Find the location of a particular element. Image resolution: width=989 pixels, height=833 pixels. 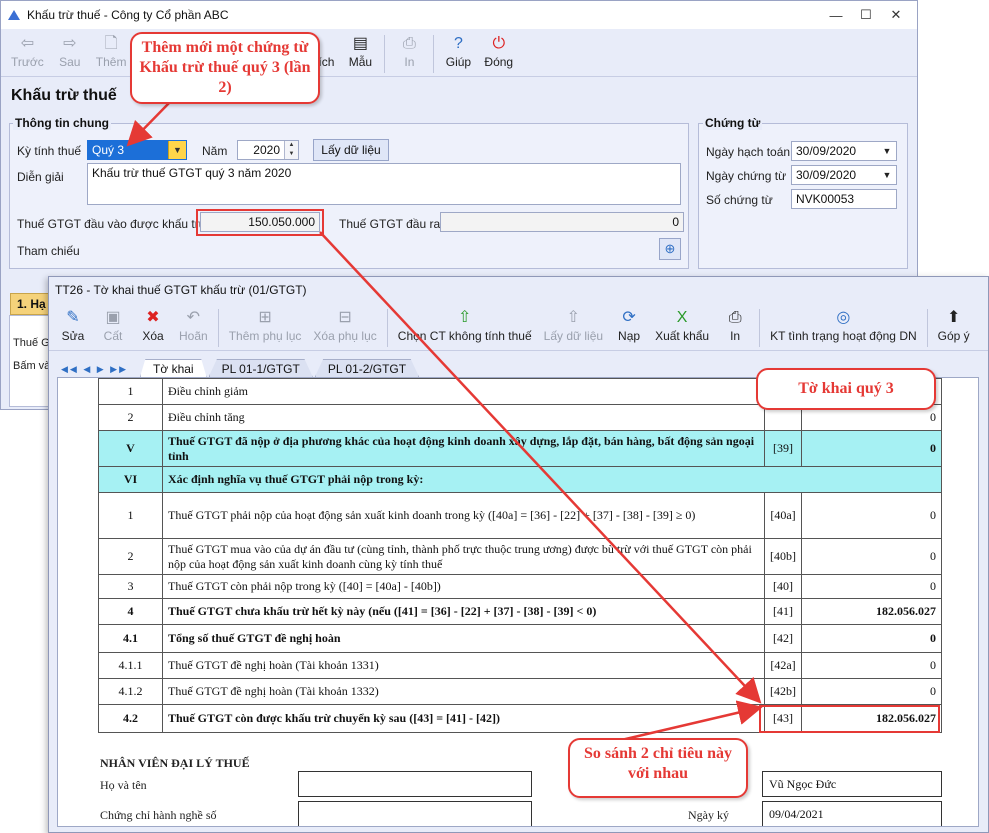

toolbar-button-6: ⇧ Chọn CT không tính thuế is located at coordinates (465, 325).